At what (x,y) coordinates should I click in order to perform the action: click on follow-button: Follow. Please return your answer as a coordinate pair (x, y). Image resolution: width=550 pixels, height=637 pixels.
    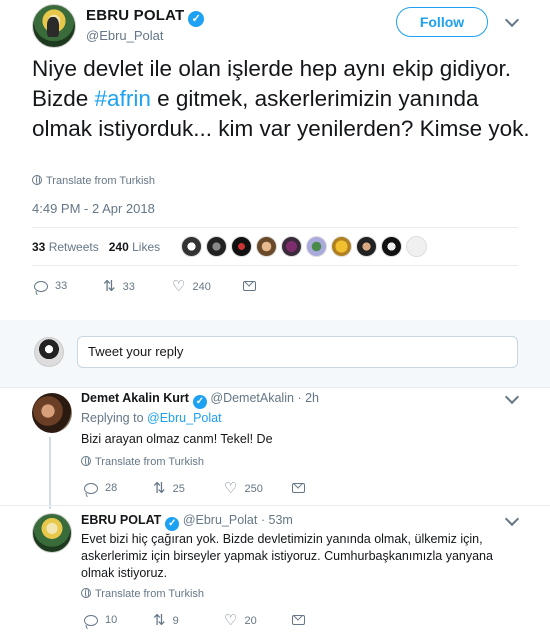
    Looking at the image, I should click on (442, 22).